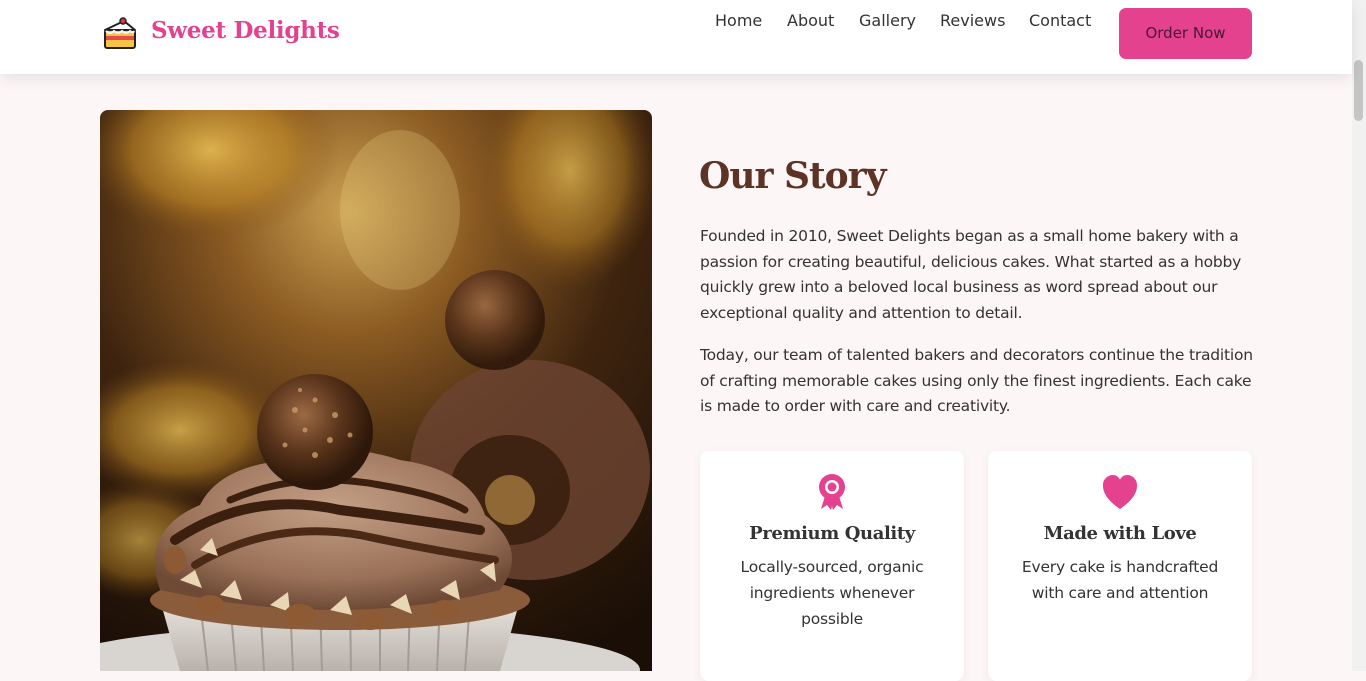  What do you see at coordinates (1120, 492) in the screenshot?
I see `heart-icon` at bounding box center [1120, 492].